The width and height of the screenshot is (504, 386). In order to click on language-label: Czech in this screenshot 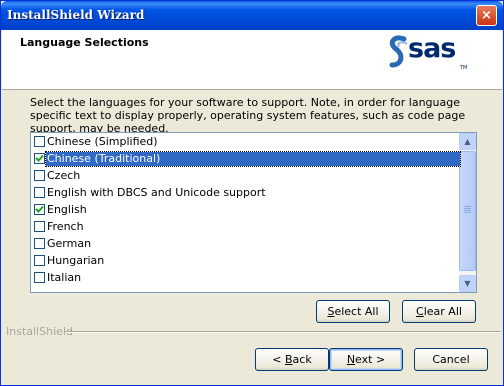, I will do `click(64, 175)`.